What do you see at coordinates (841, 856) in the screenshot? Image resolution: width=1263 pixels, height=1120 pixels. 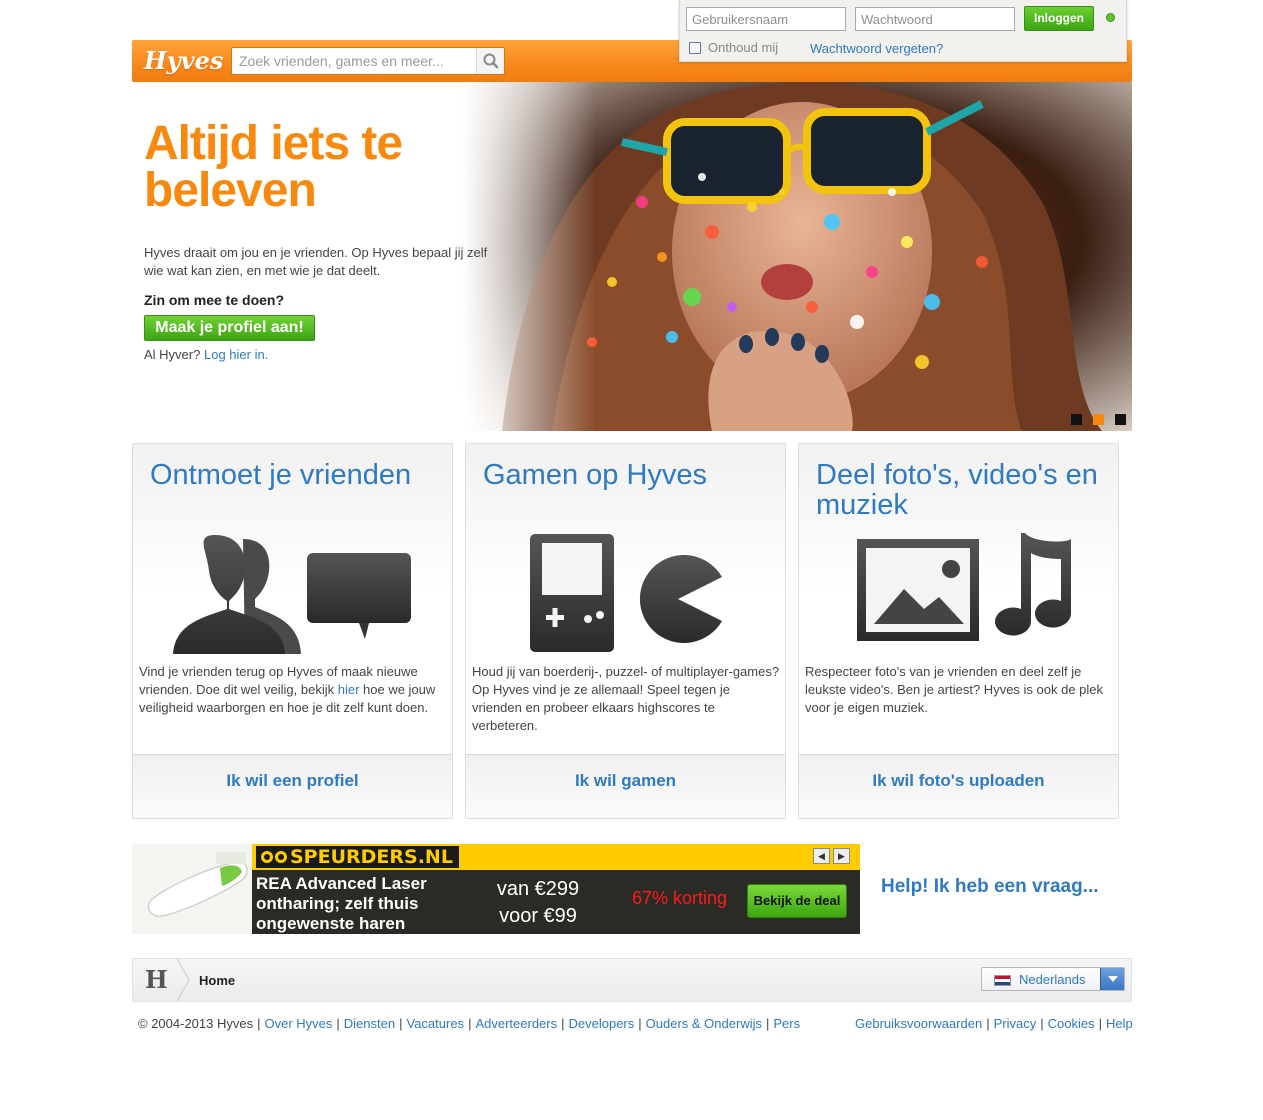 I see `ad-next-icon: ▶` at bounding box center [841, 856].